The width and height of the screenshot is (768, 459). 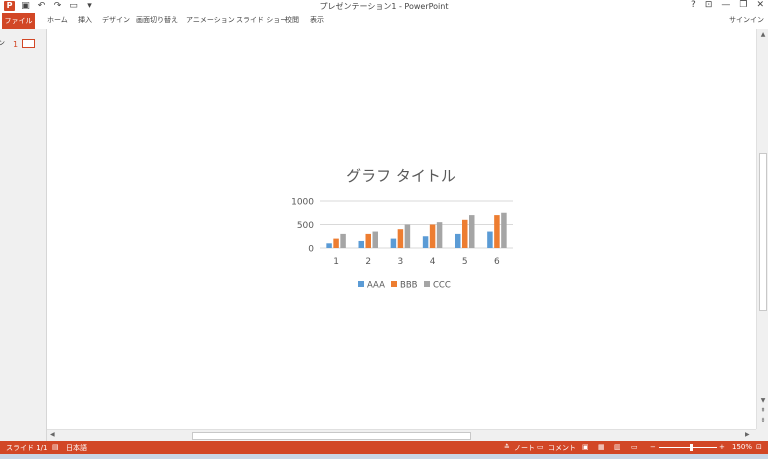 I want to click on comments-button: コメント, so click(x=562, y=448).